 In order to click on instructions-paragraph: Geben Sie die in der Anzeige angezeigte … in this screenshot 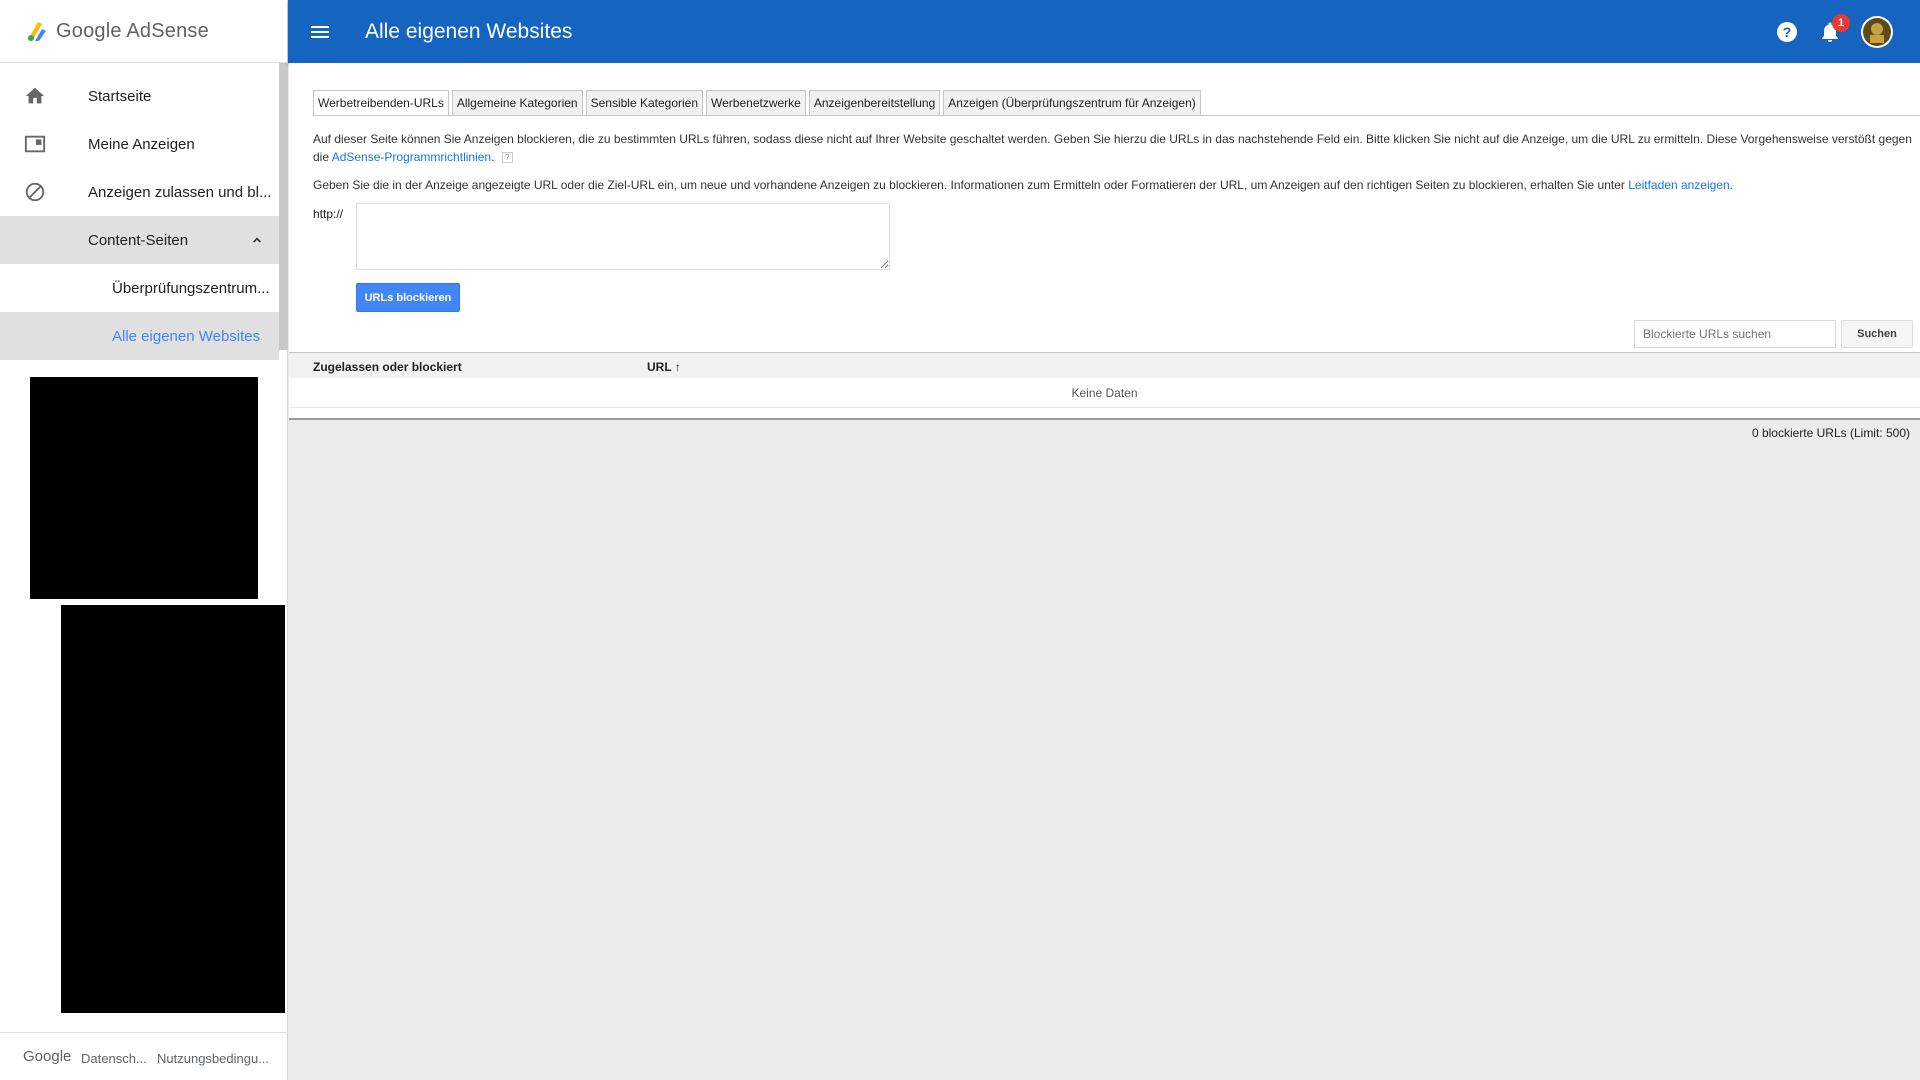, I will do `click(1113, 185)`.